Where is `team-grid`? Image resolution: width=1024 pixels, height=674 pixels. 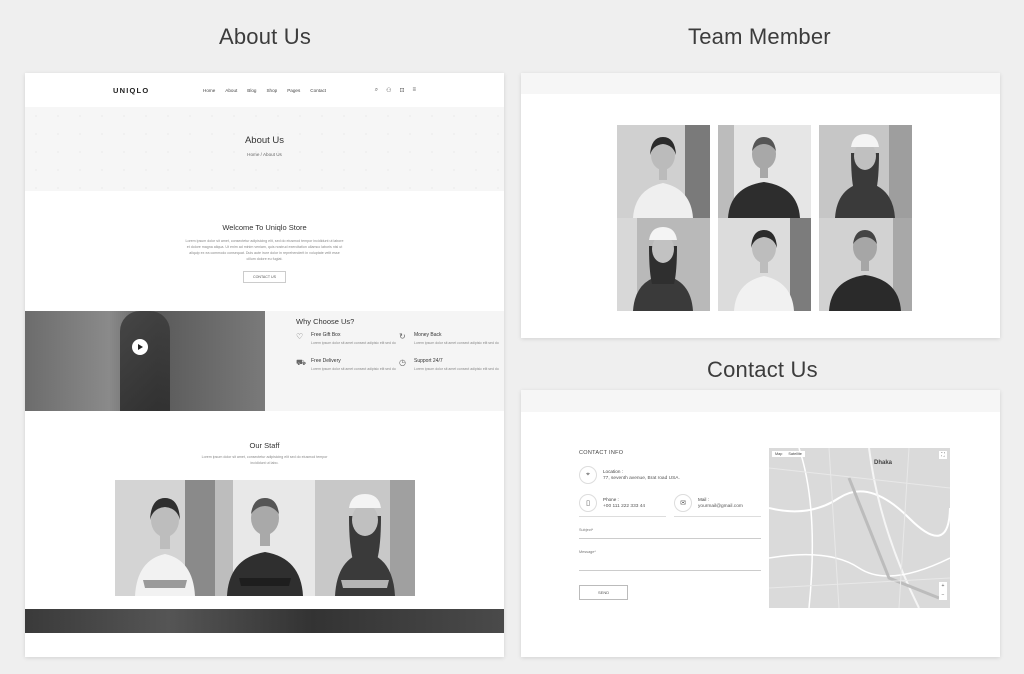 team-grid is located at coordinates (764, 218).